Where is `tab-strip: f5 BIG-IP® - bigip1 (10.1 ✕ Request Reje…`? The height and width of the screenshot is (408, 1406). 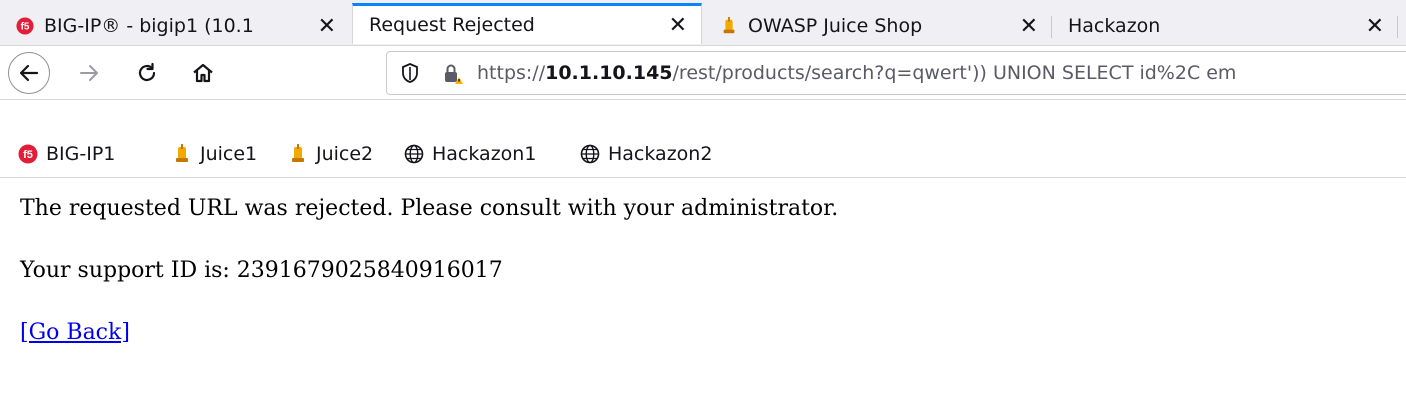
tab-strip: f5 BIG-IP® - bigip1 (10.1 ✕ Request Reje… is located at coordinates (703, 23).